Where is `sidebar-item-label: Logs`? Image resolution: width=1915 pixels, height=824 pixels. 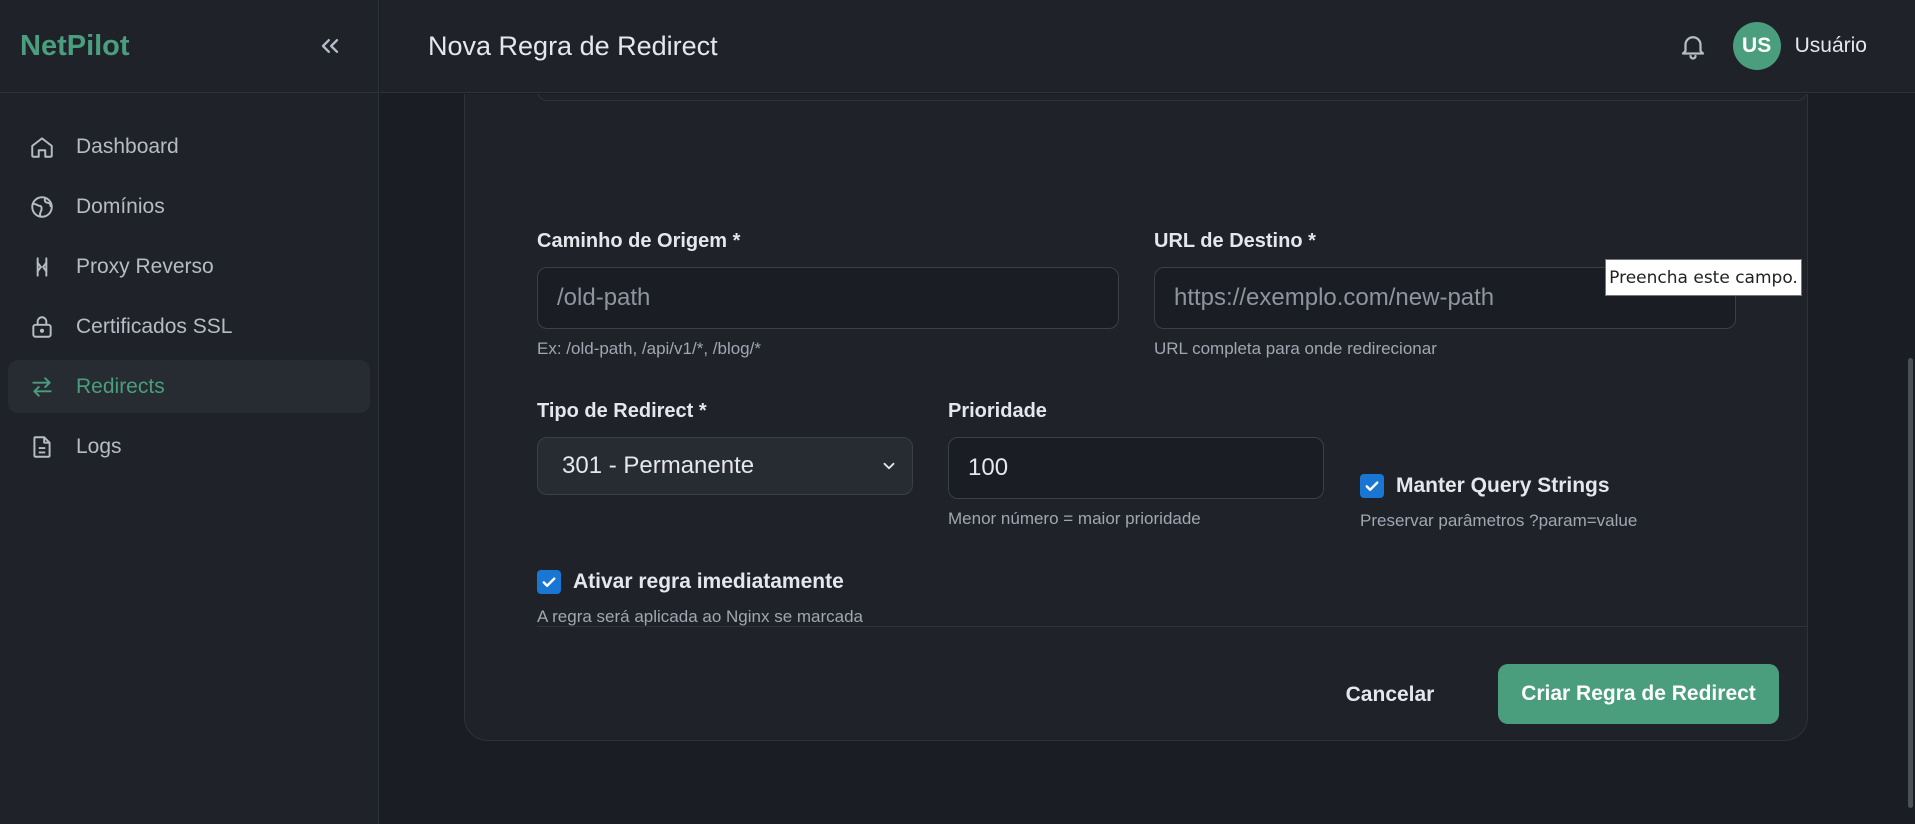 sidebar-item-label: Logs is located at coordinates (99, 446).